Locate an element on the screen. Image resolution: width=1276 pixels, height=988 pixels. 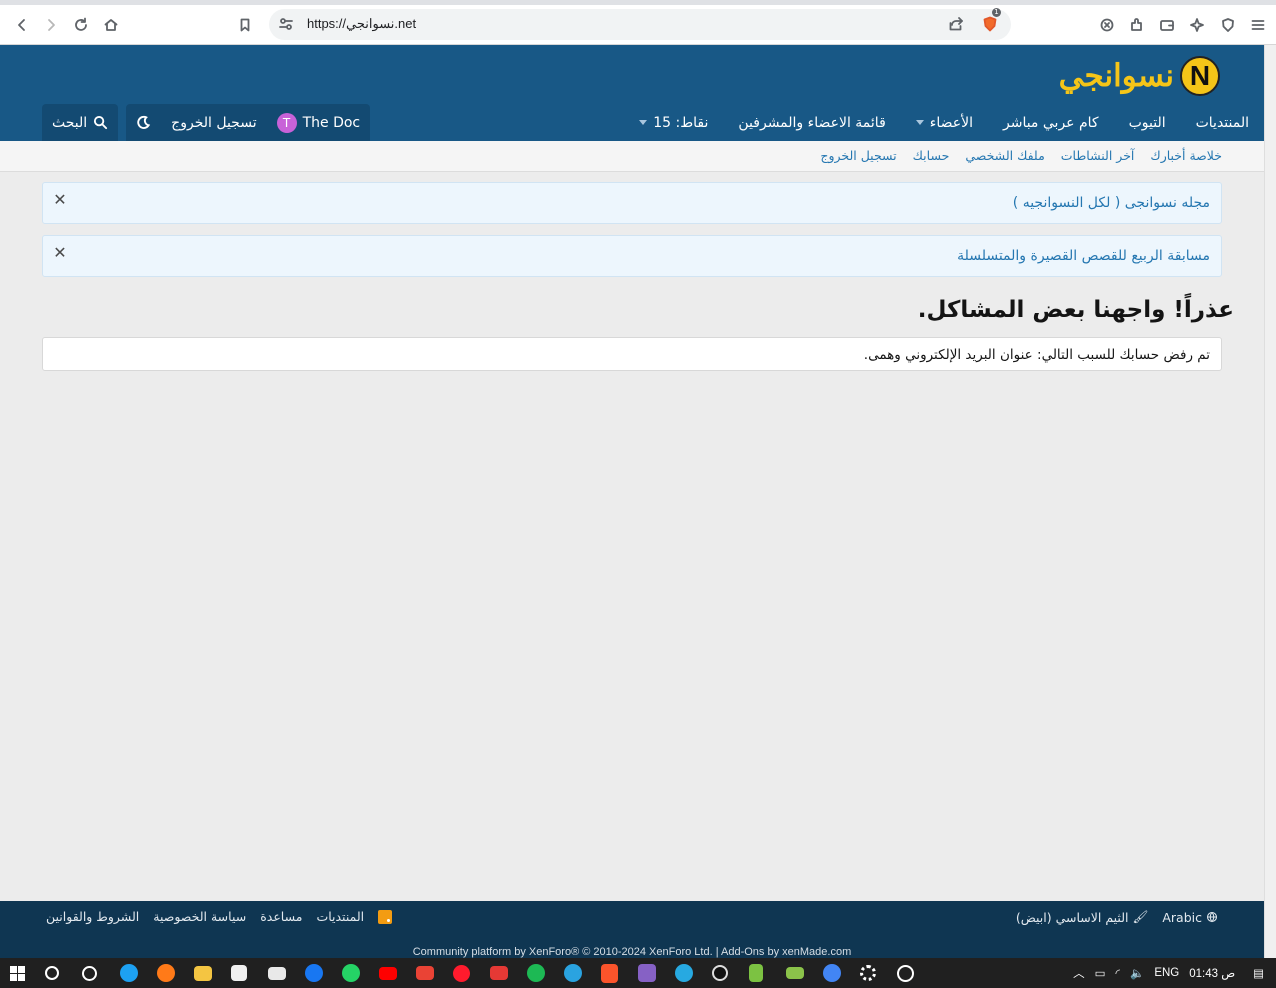
style-chooser: 🖌 الثيم الاساسي (ابيض) is located at coordinates (1082, 917).